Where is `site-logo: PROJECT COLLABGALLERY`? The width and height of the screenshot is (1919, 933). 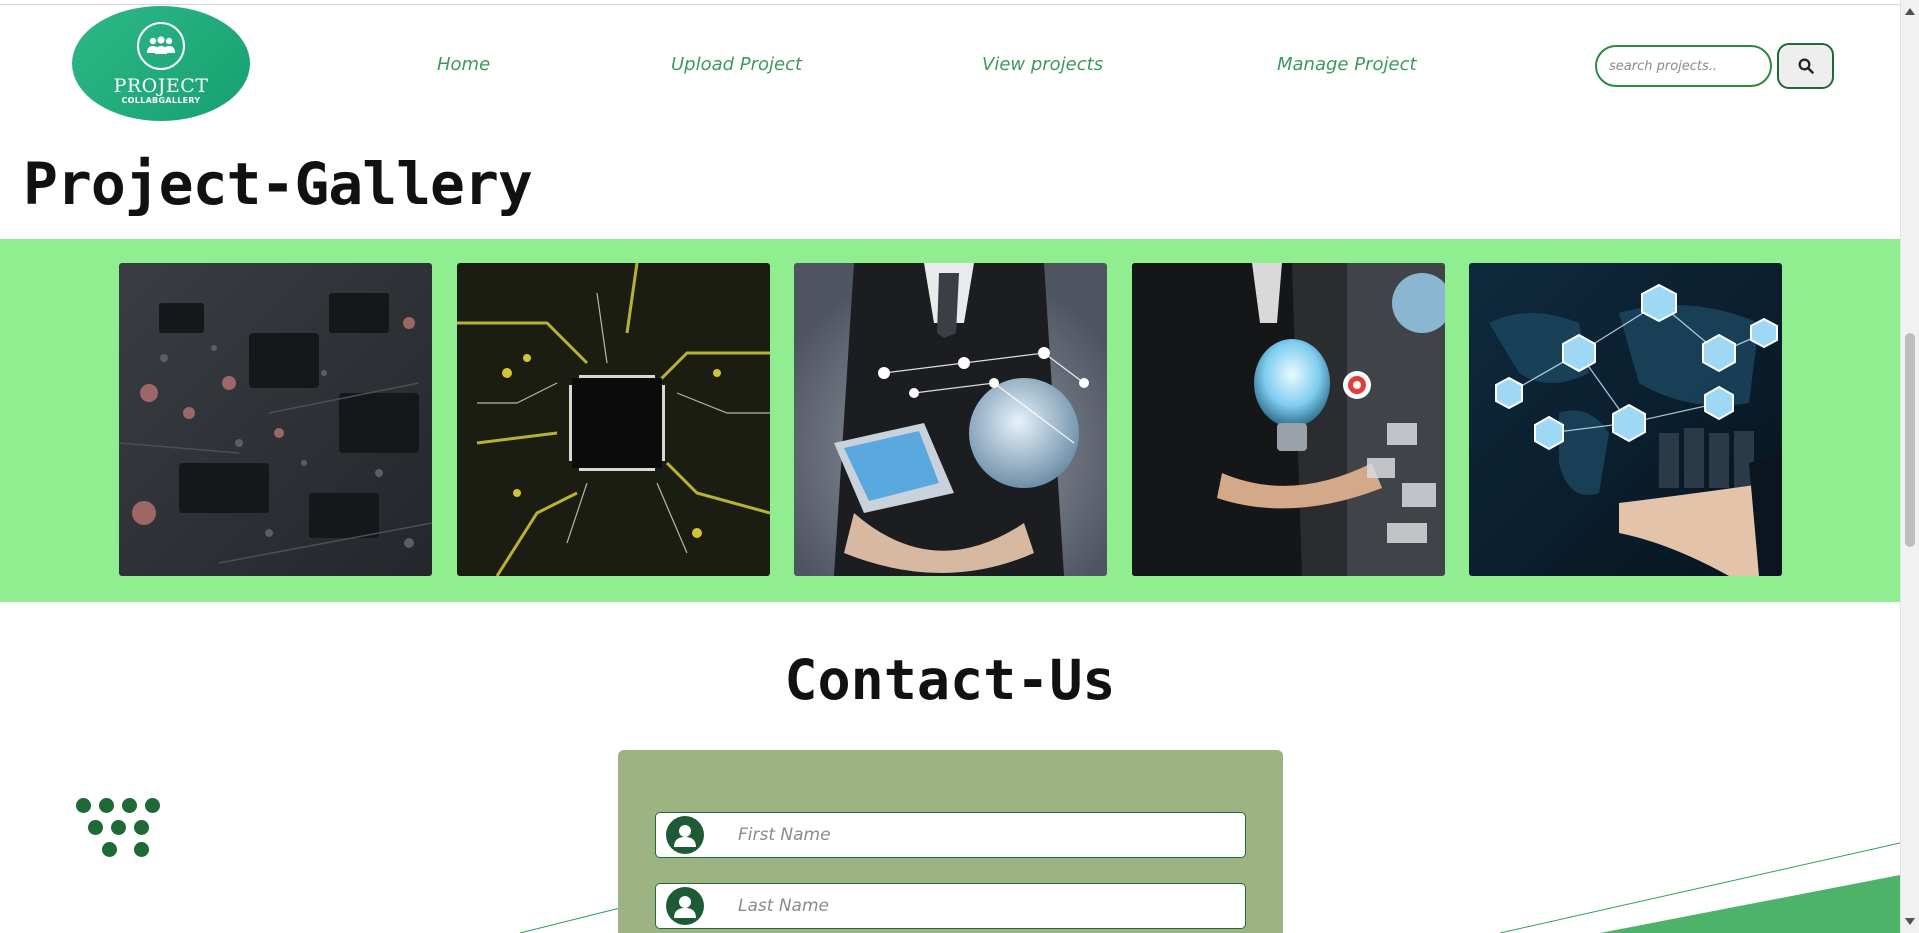
site-logo: PROJECT COLLABGALLERY is located at coordinates (161, 63).